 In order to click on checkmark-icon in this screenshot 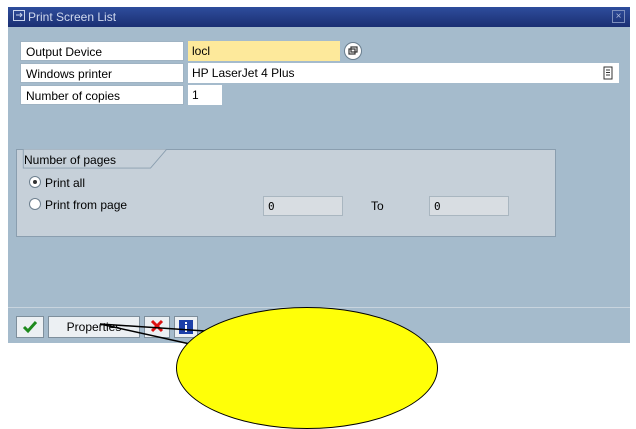, I will do `click(30, 327)`.